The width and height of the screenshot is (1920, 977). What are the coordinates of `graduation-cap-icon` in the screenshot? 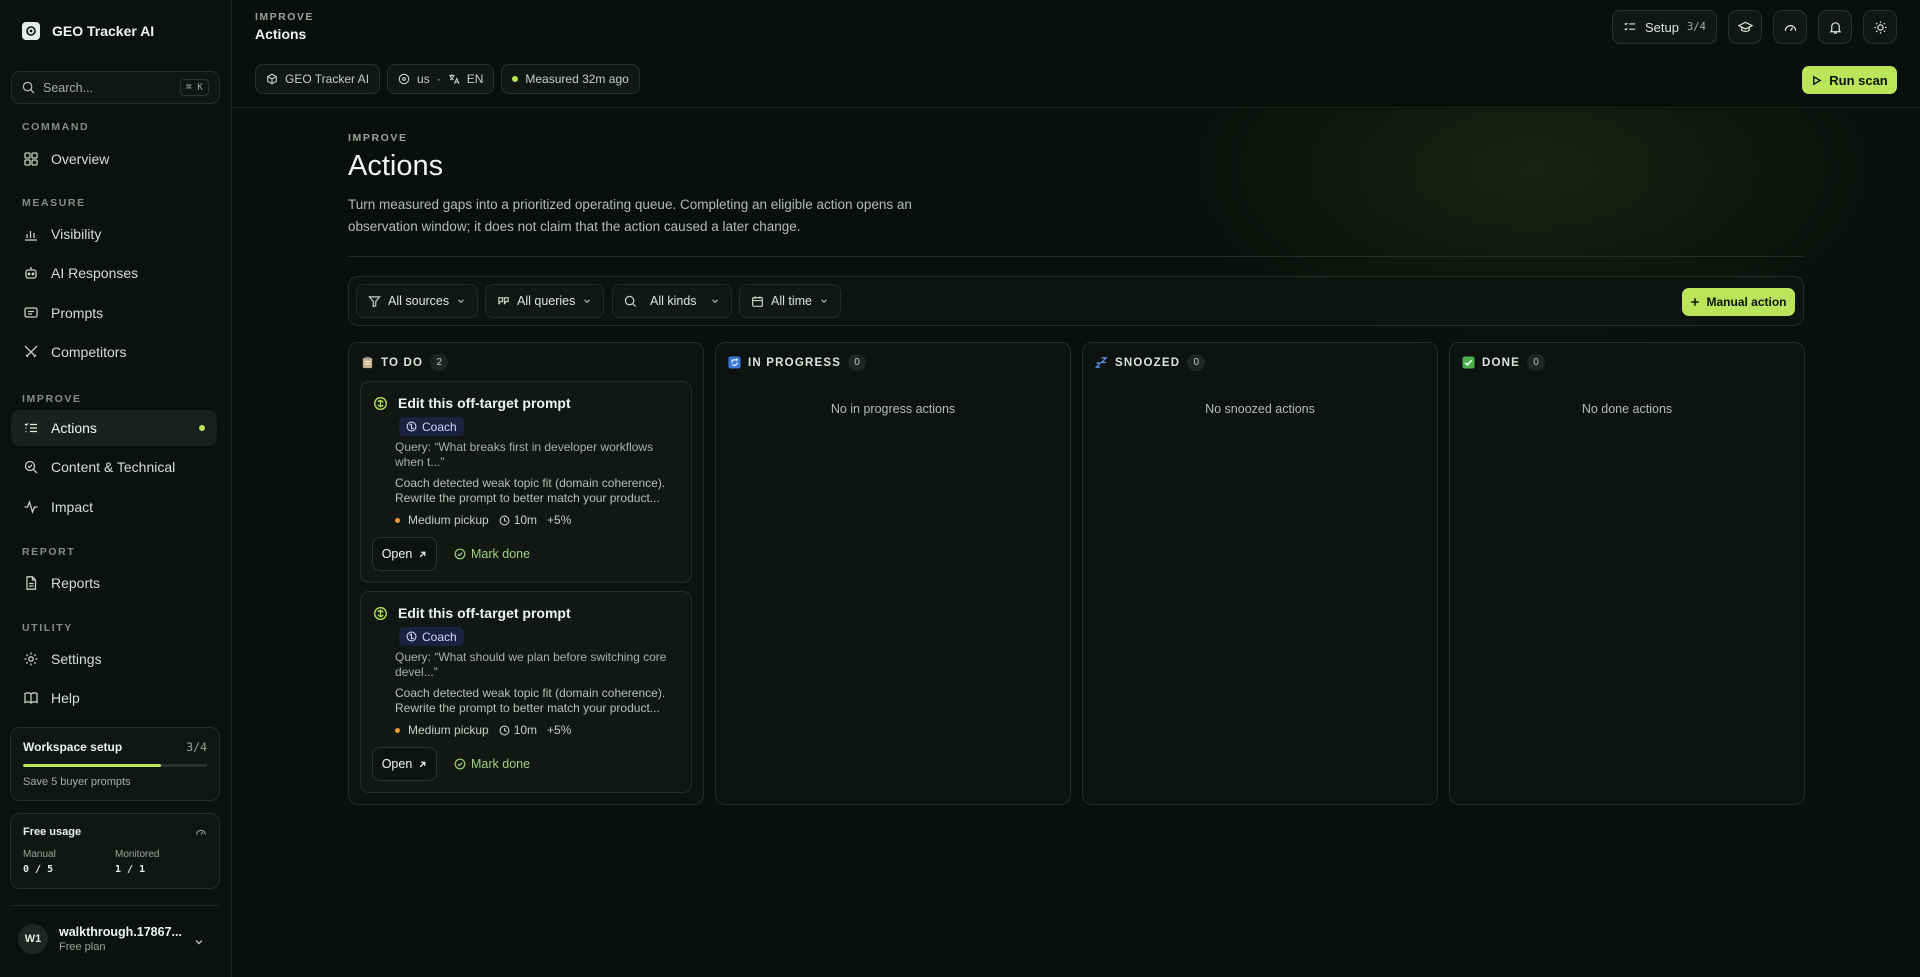 It's located at (1745, 27).